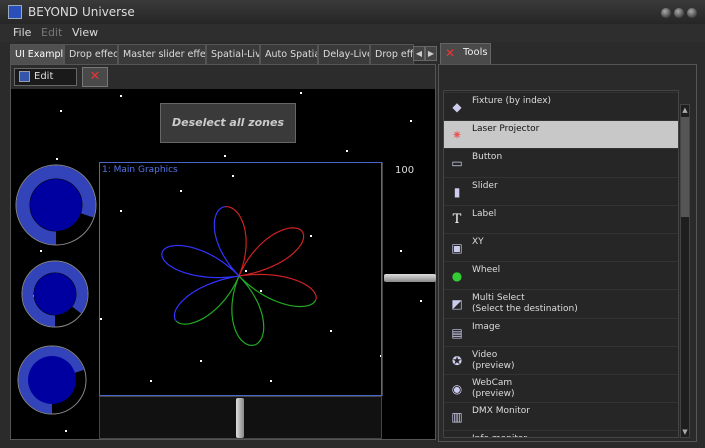 The image size is (705, 448). I want to click on tab-scroll-right-button: ▶, so click(431, 53).